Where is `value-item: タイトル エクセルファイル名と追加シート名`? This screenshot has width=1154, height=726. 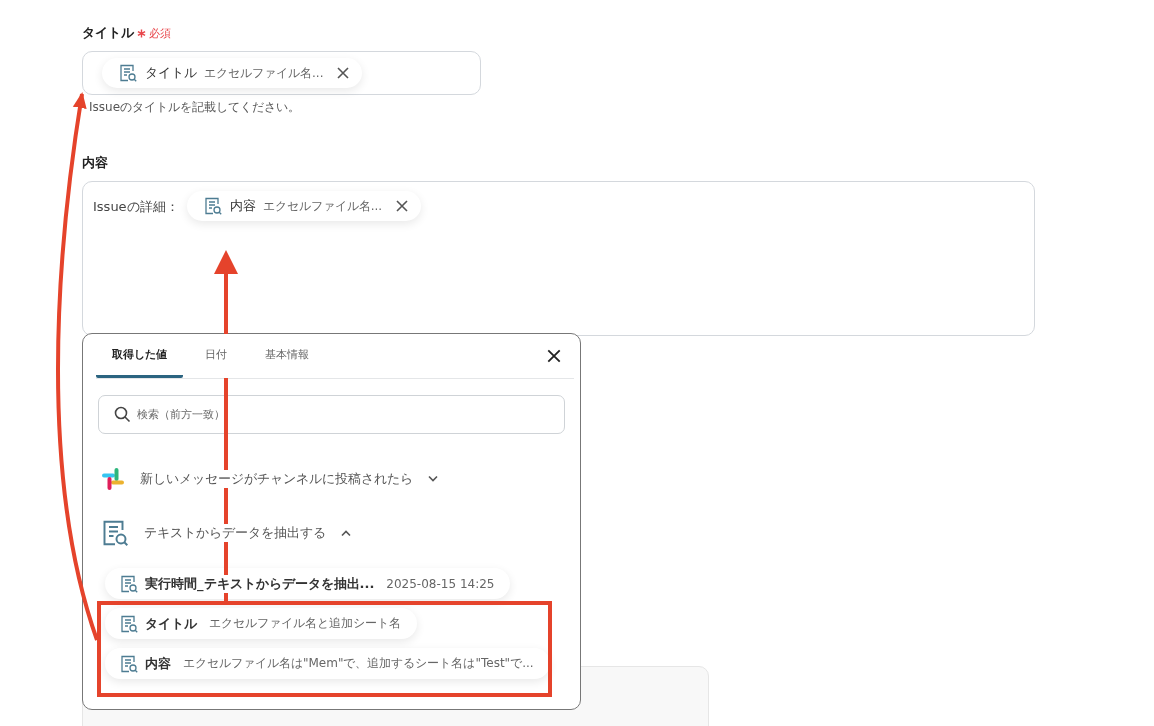
value-item: タイトル エクセルファイル名と追加シート名 is located at coordinates (261, 623).